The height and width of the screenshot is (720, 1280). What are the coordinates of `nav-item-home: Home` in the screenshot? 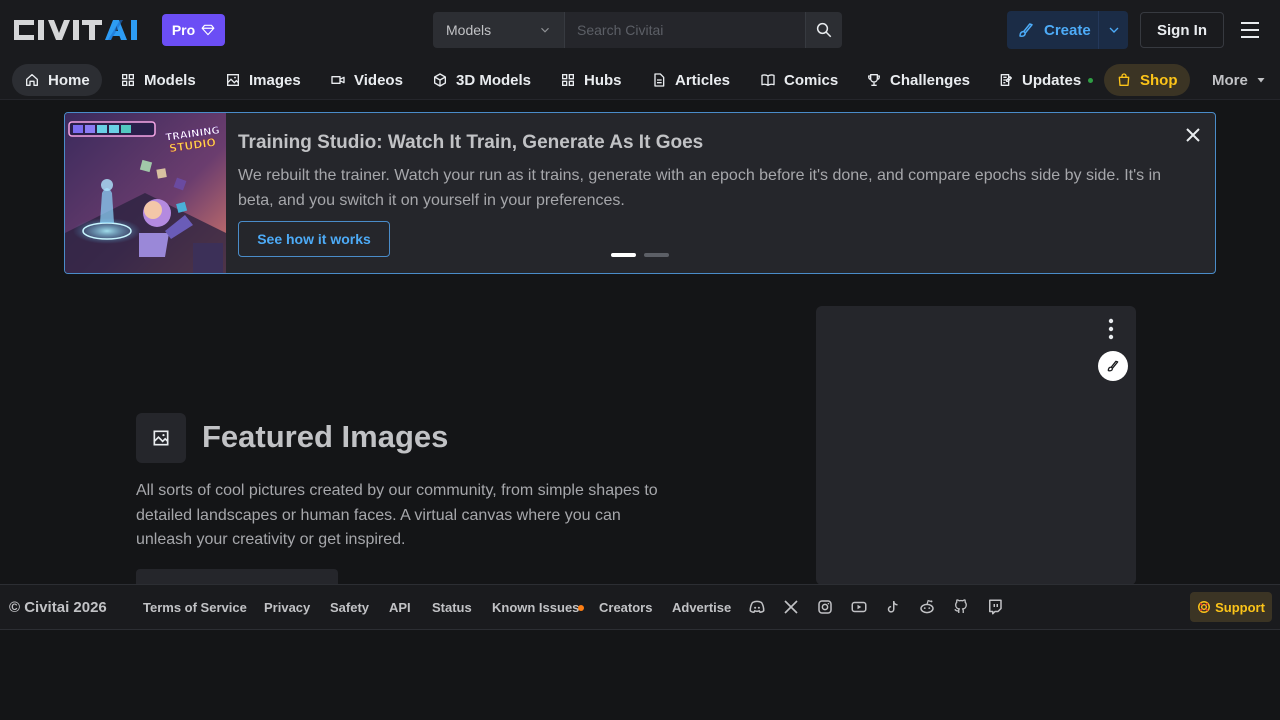 It's located at (57, 80).